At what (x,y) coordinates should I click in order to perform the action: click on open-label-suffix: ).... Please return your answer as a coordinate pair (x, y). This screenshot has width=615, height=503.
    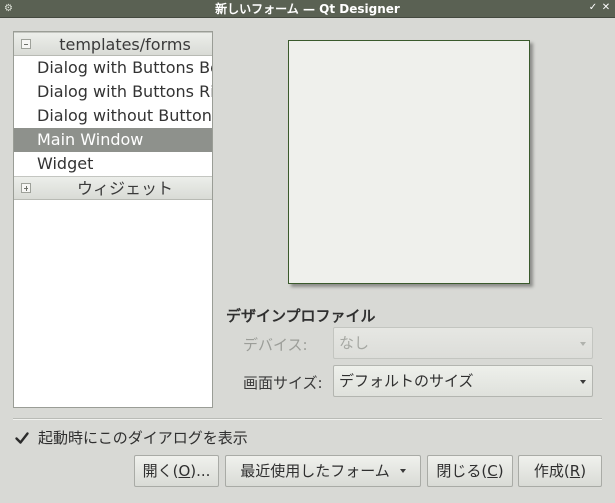
    Looking at the image, I should click on (200, 471).